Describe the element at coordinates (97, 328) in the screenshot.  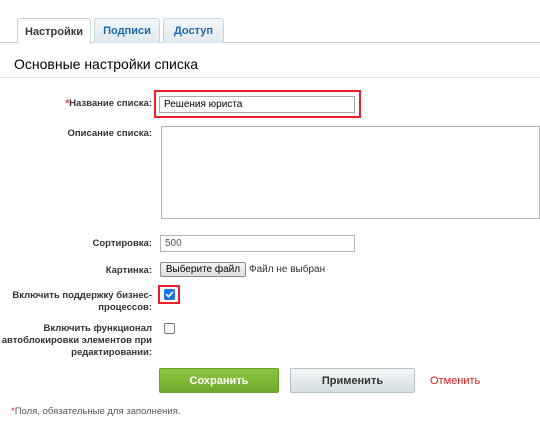
I see `autolock-label-line1: Включить функционал` at that location.